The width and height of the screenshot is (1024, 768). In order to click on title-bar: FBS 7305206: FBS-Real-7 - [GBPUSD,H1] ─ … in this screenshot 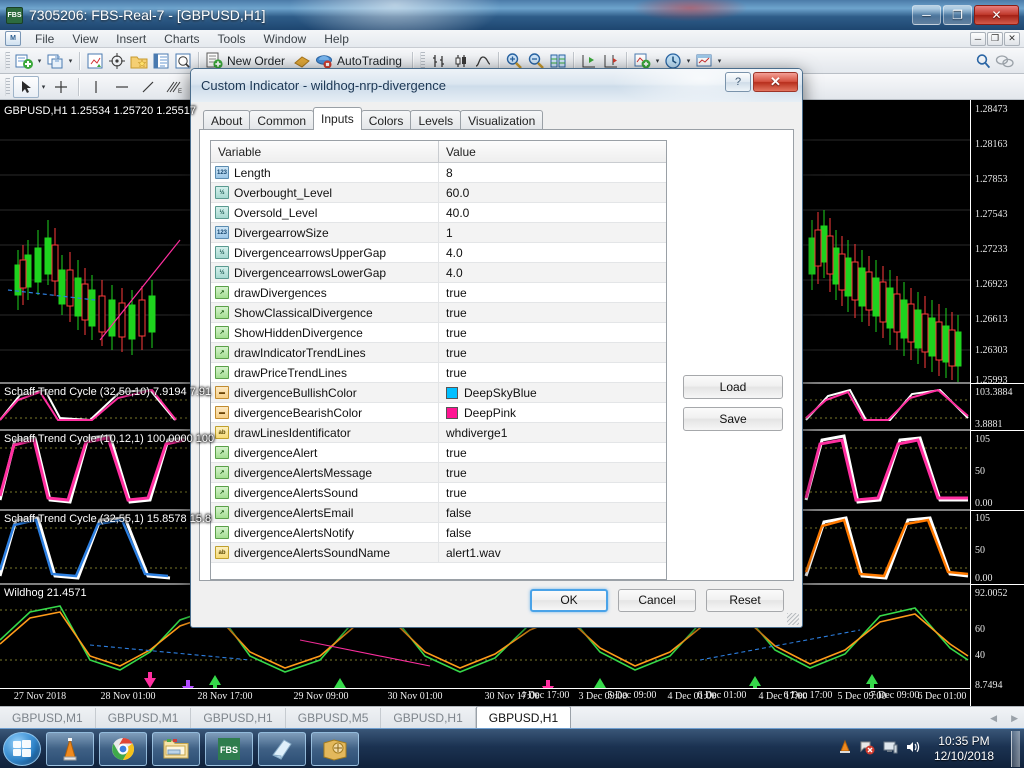, I will do `click(512, 15)`.